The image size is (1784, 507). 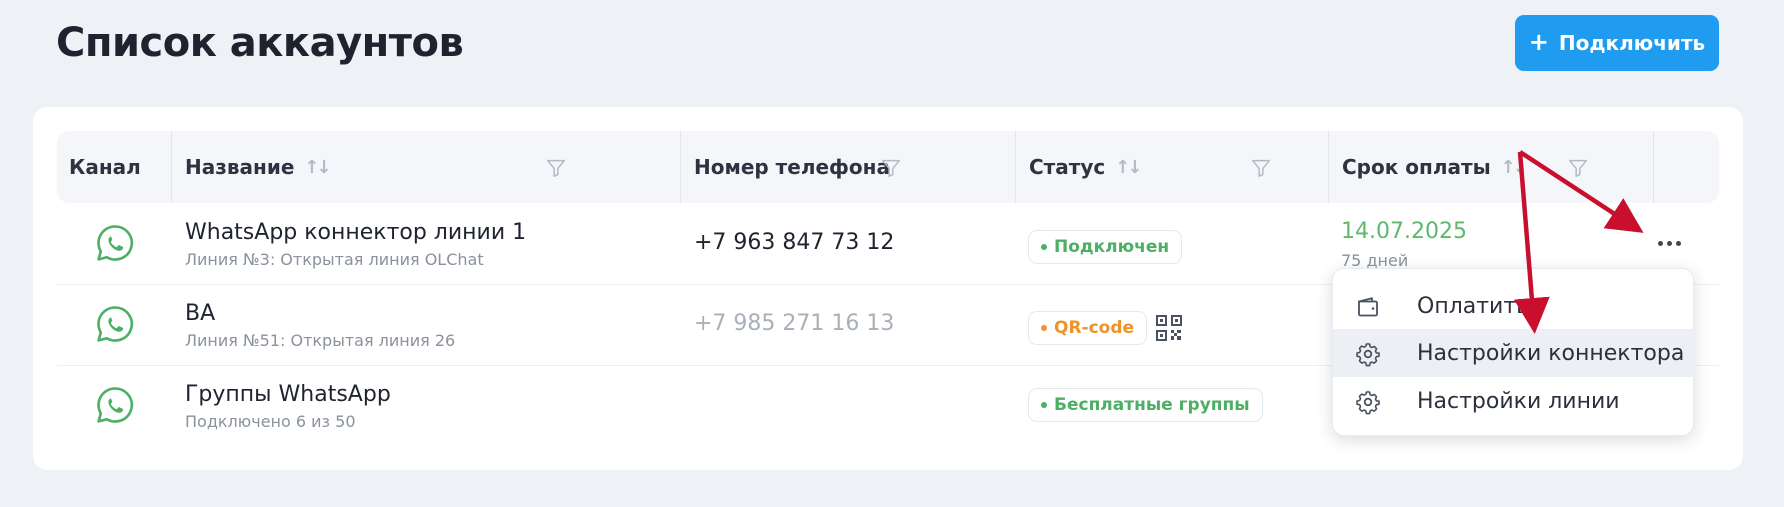 I want to click on account-line: Линия №3: Открытая линия OLChat, so click(x=334, y=259).